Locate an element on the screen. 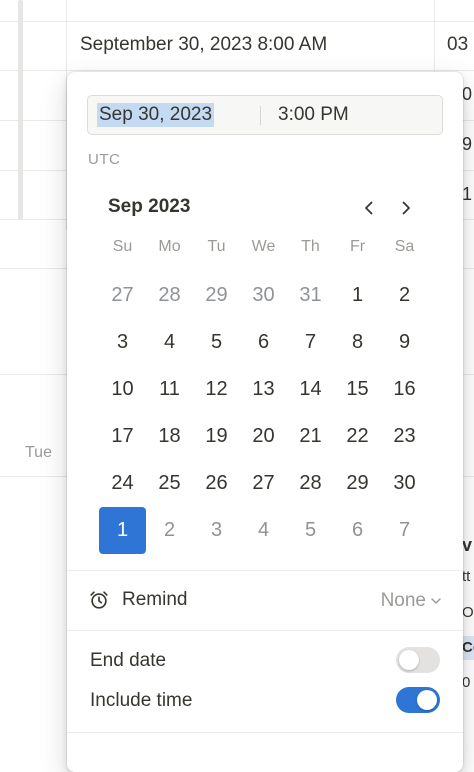 This screenshot has height=772, width=474. table-cell-right: 03 is located at coordinates (458, 44).